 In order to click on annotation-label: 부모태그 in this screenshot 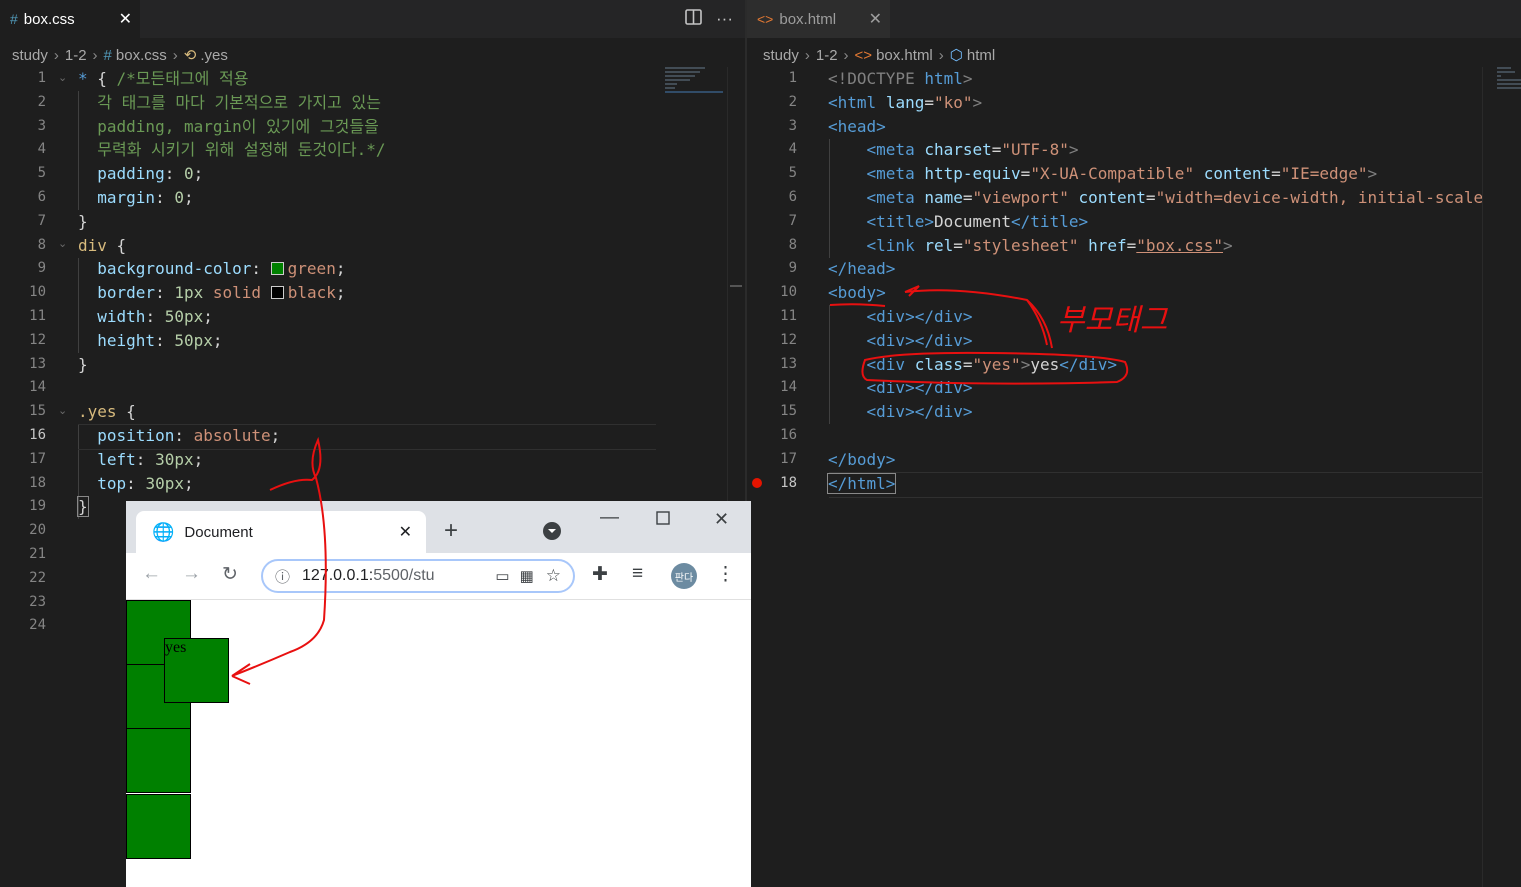, I will do `click(1113, 320)`.